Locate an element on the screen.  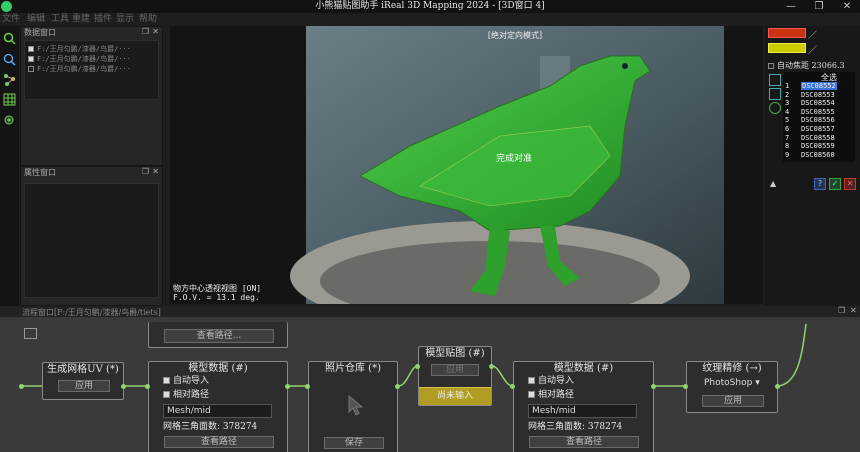
maximize-button: ❐ is located at coordinates (819, 6).